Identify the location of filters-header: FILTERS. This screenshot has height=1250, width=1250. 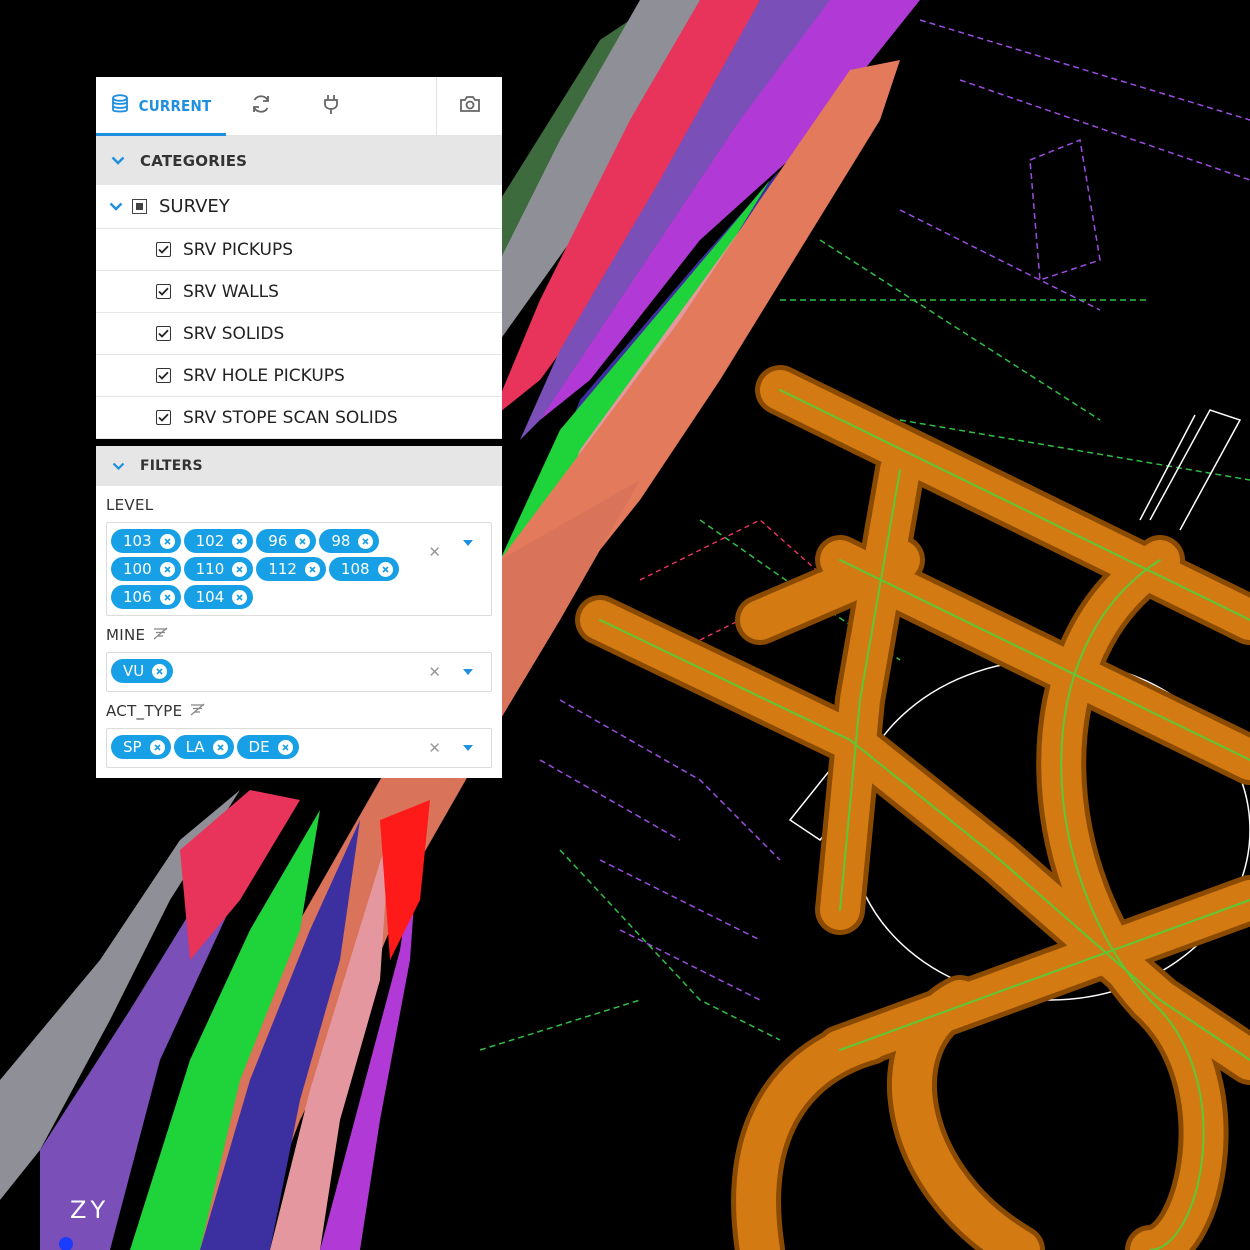
(299, 466).